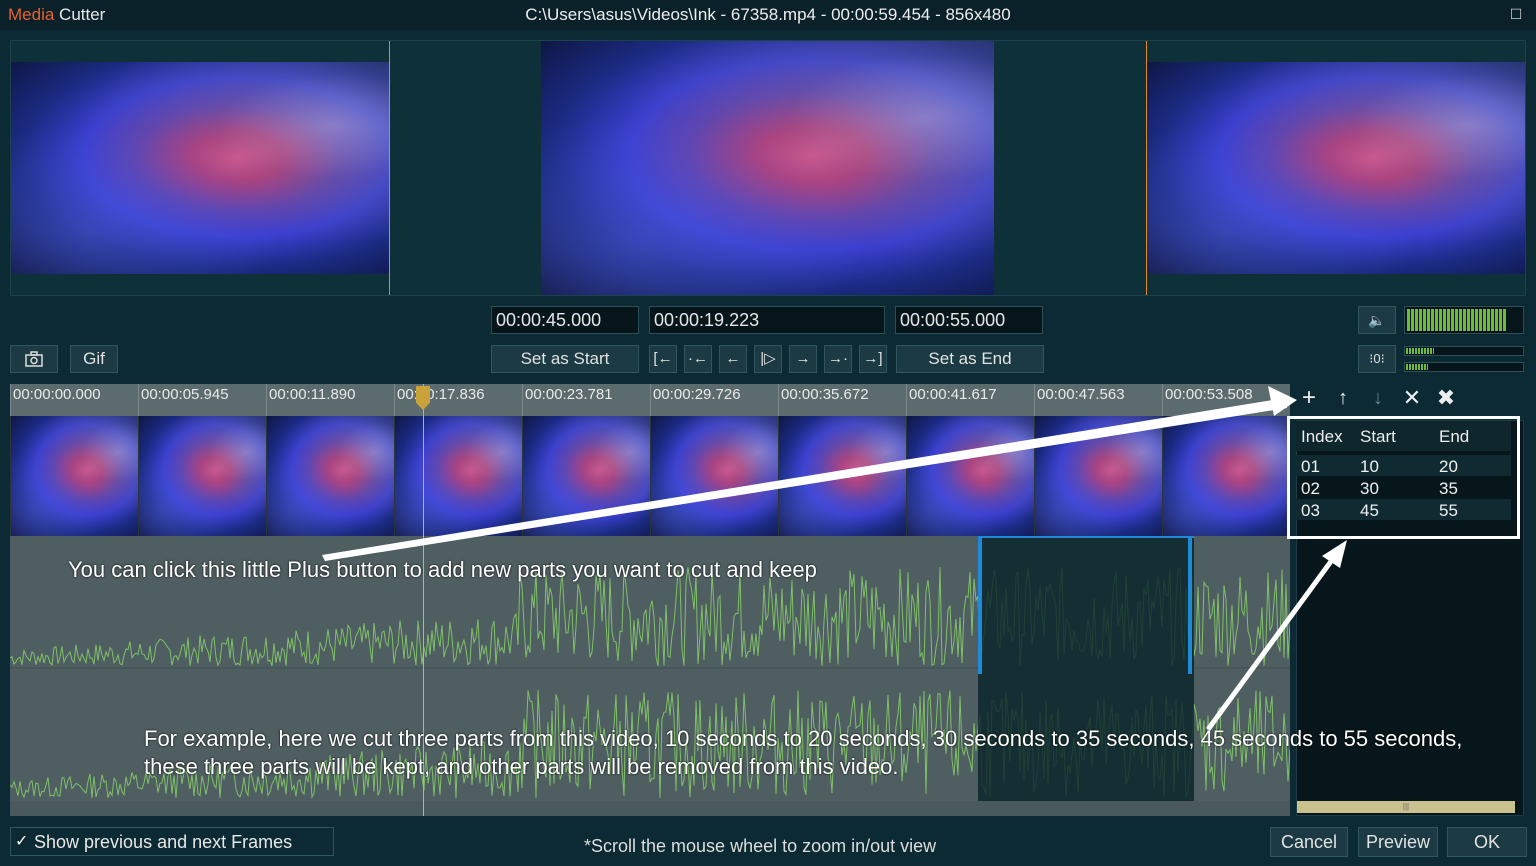 This screenshot has width=1536, height=866. Describe the element at coordinates (22, 841) in the screenshot. I see `checkmark-icon: ✓` at that location.